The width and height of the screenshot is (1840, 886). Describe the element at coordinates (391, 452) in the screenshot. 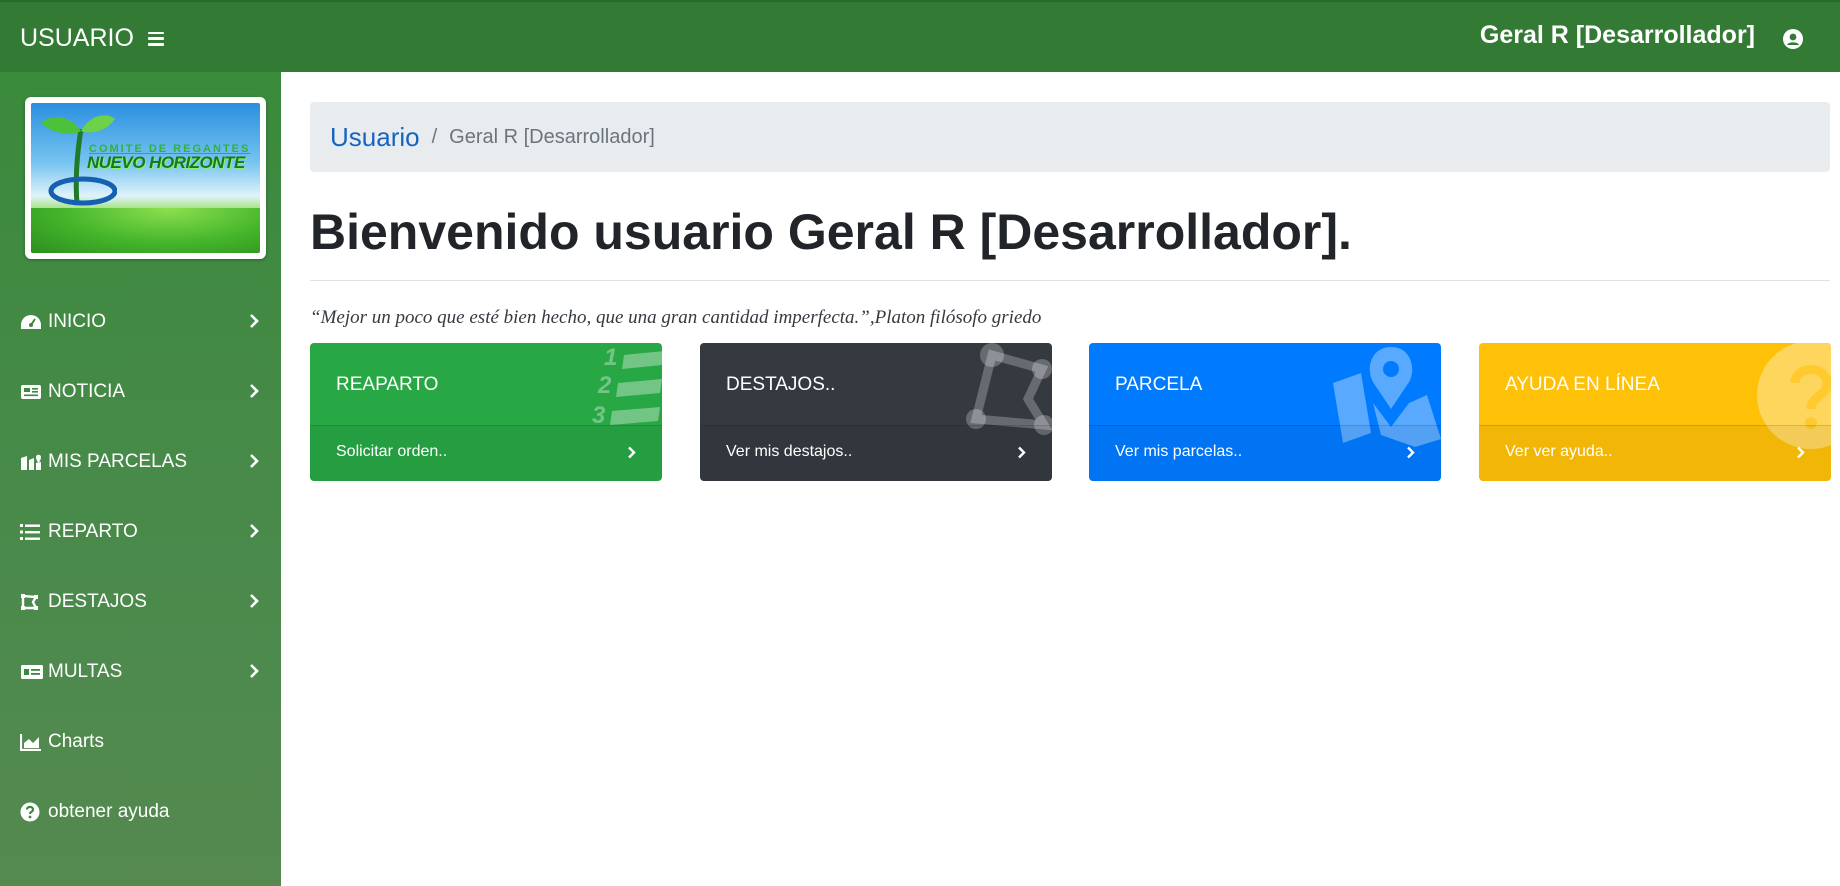

I see `card-link: Solicitar orden..` at that location.